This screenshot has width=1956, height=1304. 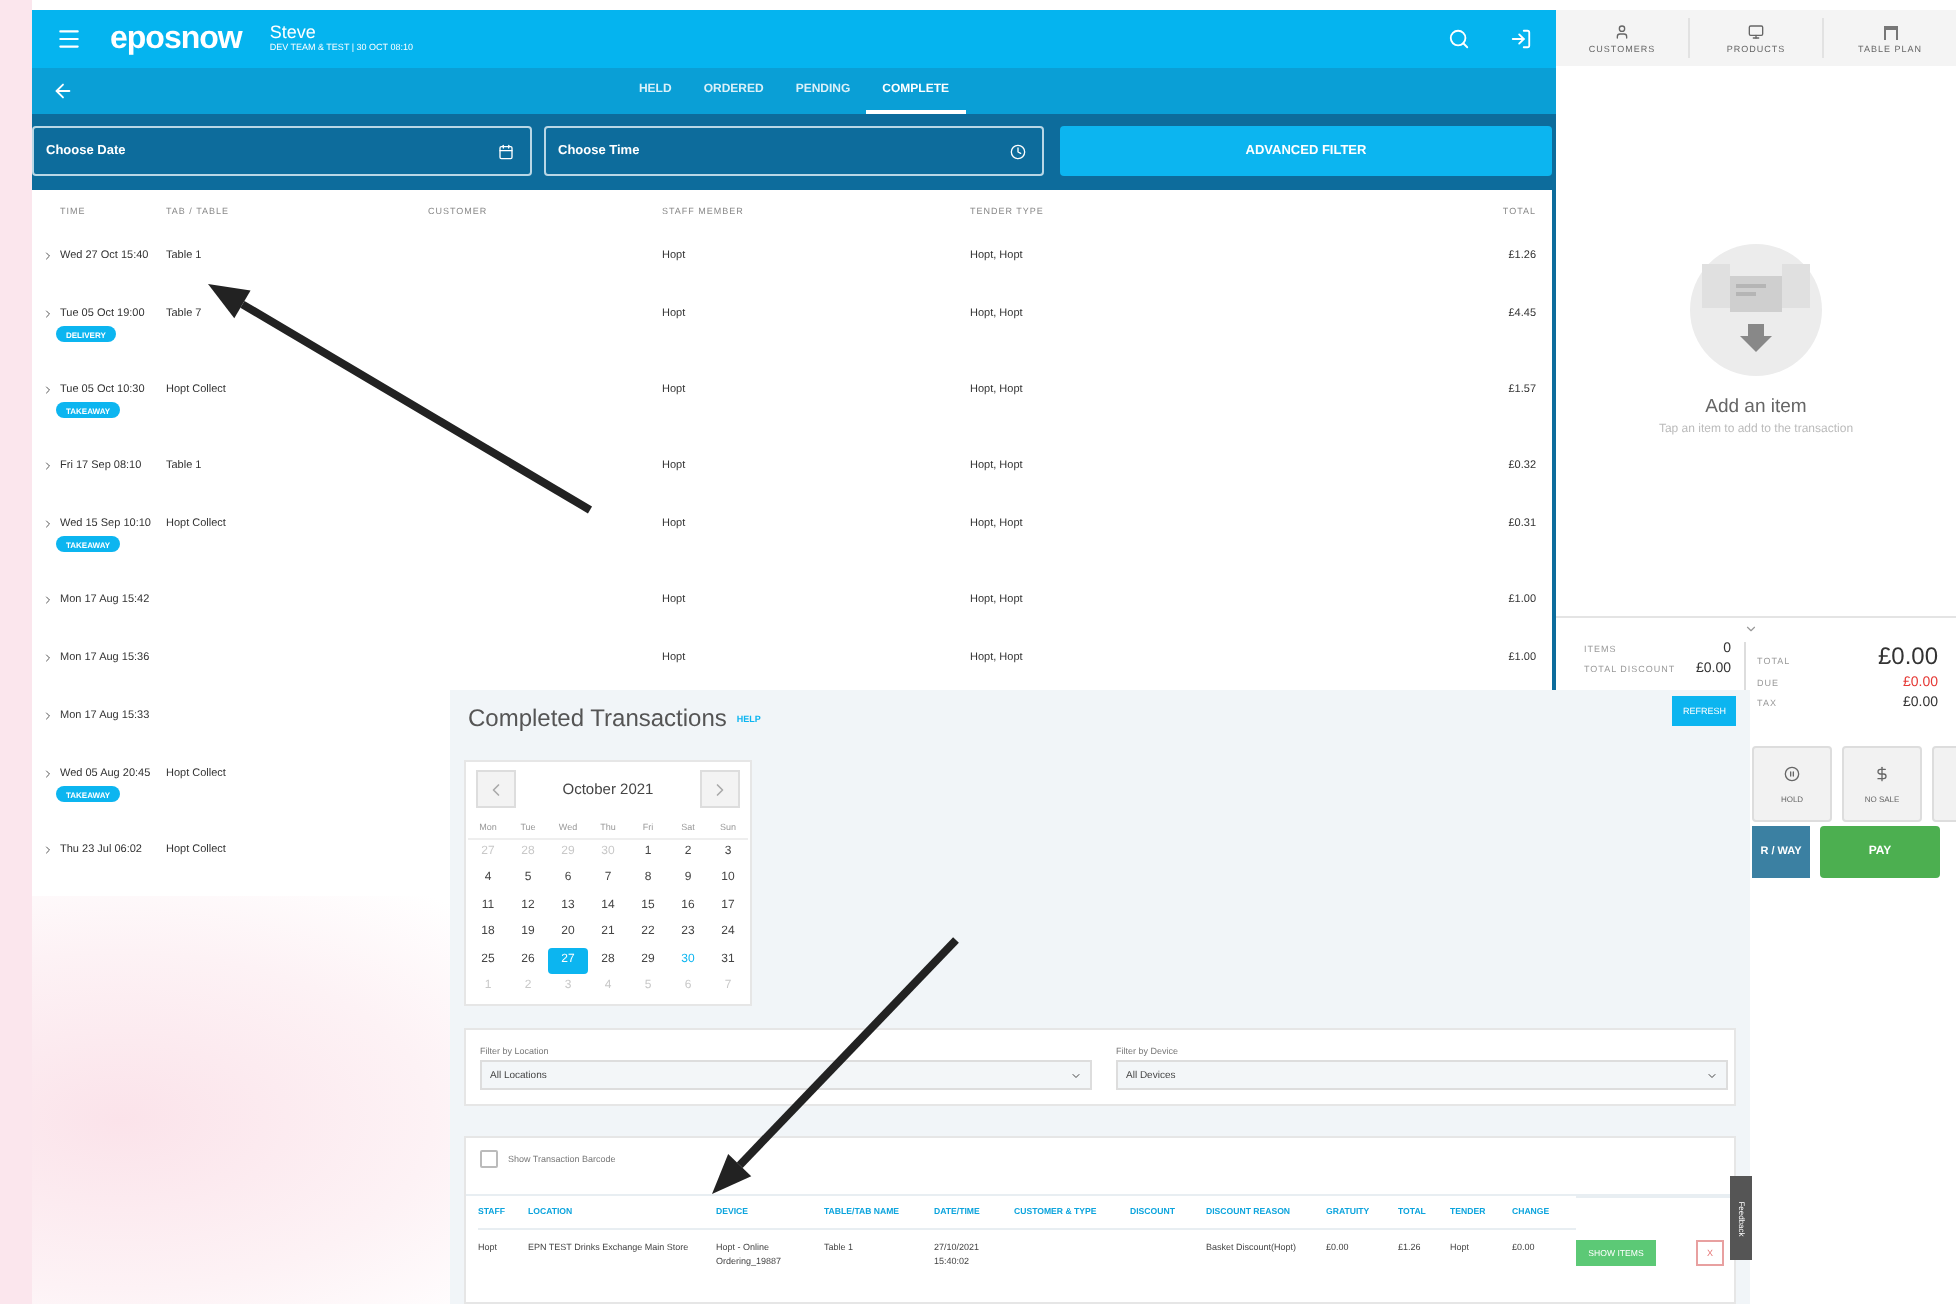 I want to click on panel-title: Completed Transactions, so click(x=597, y=718).